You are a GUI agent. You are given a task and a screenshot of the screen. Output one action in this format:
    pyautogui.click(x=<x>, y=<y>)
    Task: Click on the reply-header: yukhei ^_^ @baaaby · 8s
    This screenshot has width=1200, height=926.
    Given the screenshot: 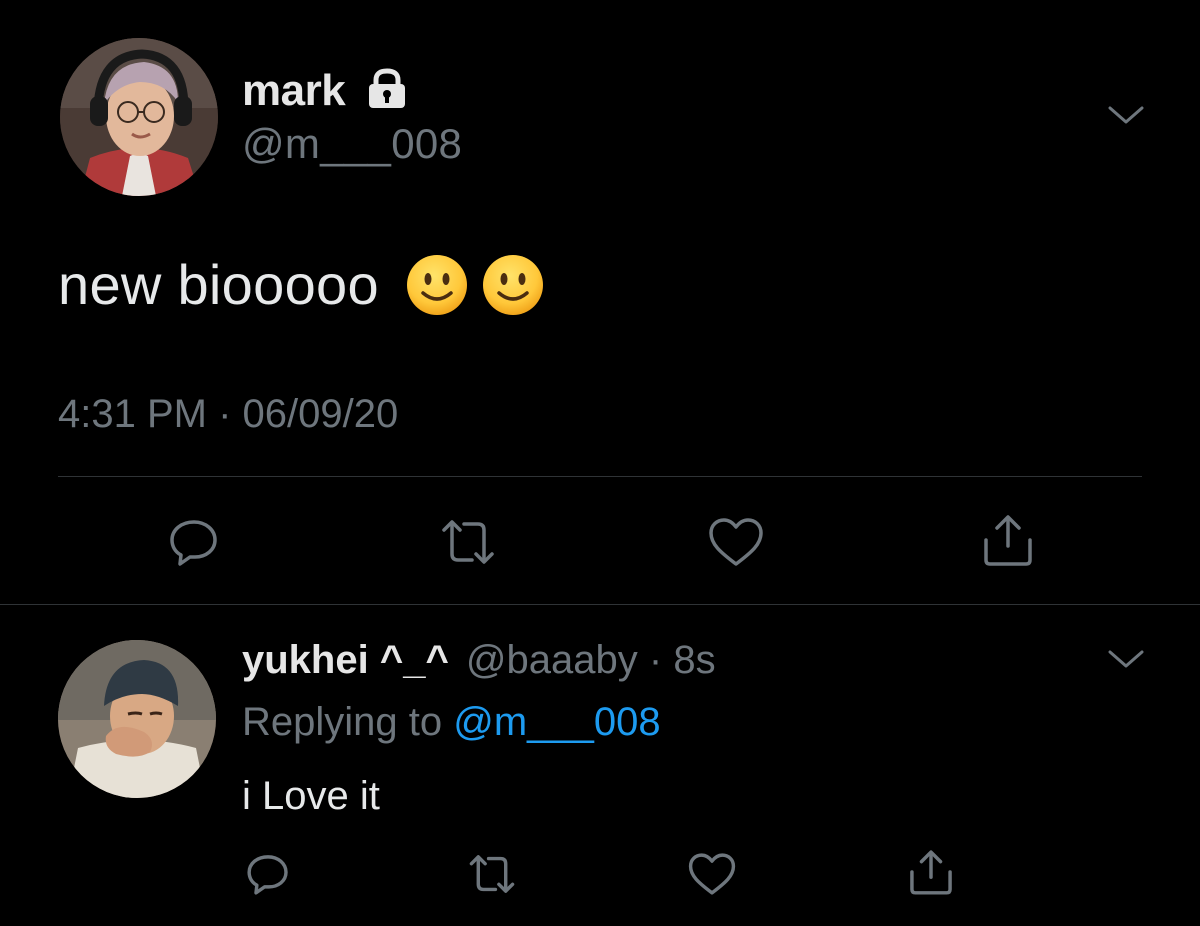 What is the action you would take?
    pyautogui.click(x=479, y=660)
    